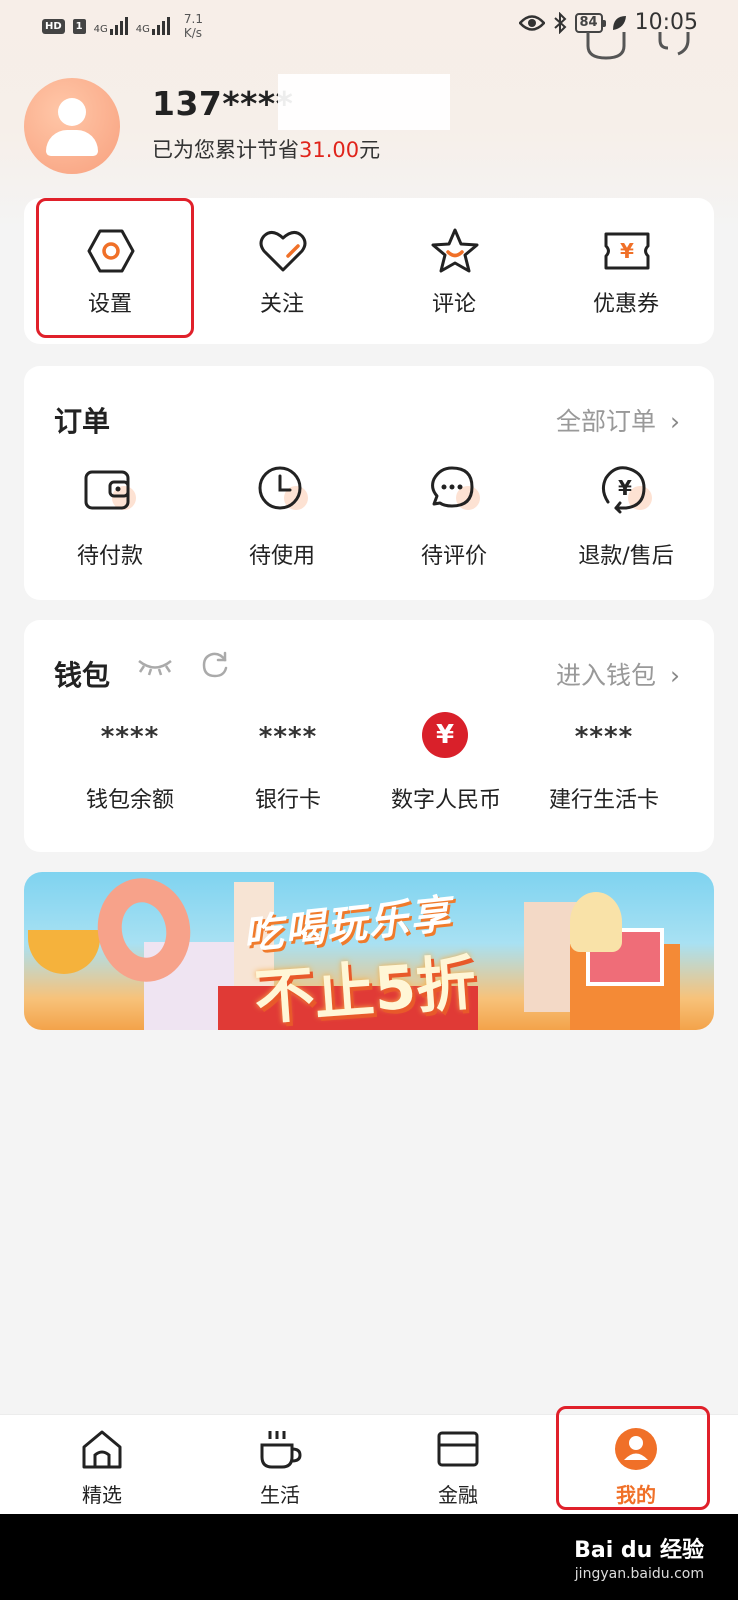  What do you see at coordinates (110, 490) in the screenshot?
I see `wallet-icon` at bounding box center [110, 490].